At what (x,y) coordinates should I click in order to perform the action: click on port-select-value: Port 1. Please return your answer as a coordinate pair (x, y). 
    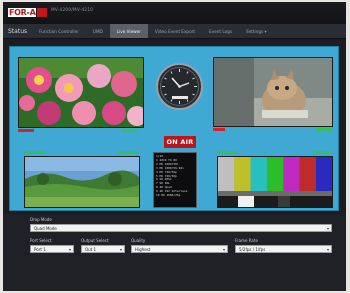
    Looking at the image, I should click on (40, 249).